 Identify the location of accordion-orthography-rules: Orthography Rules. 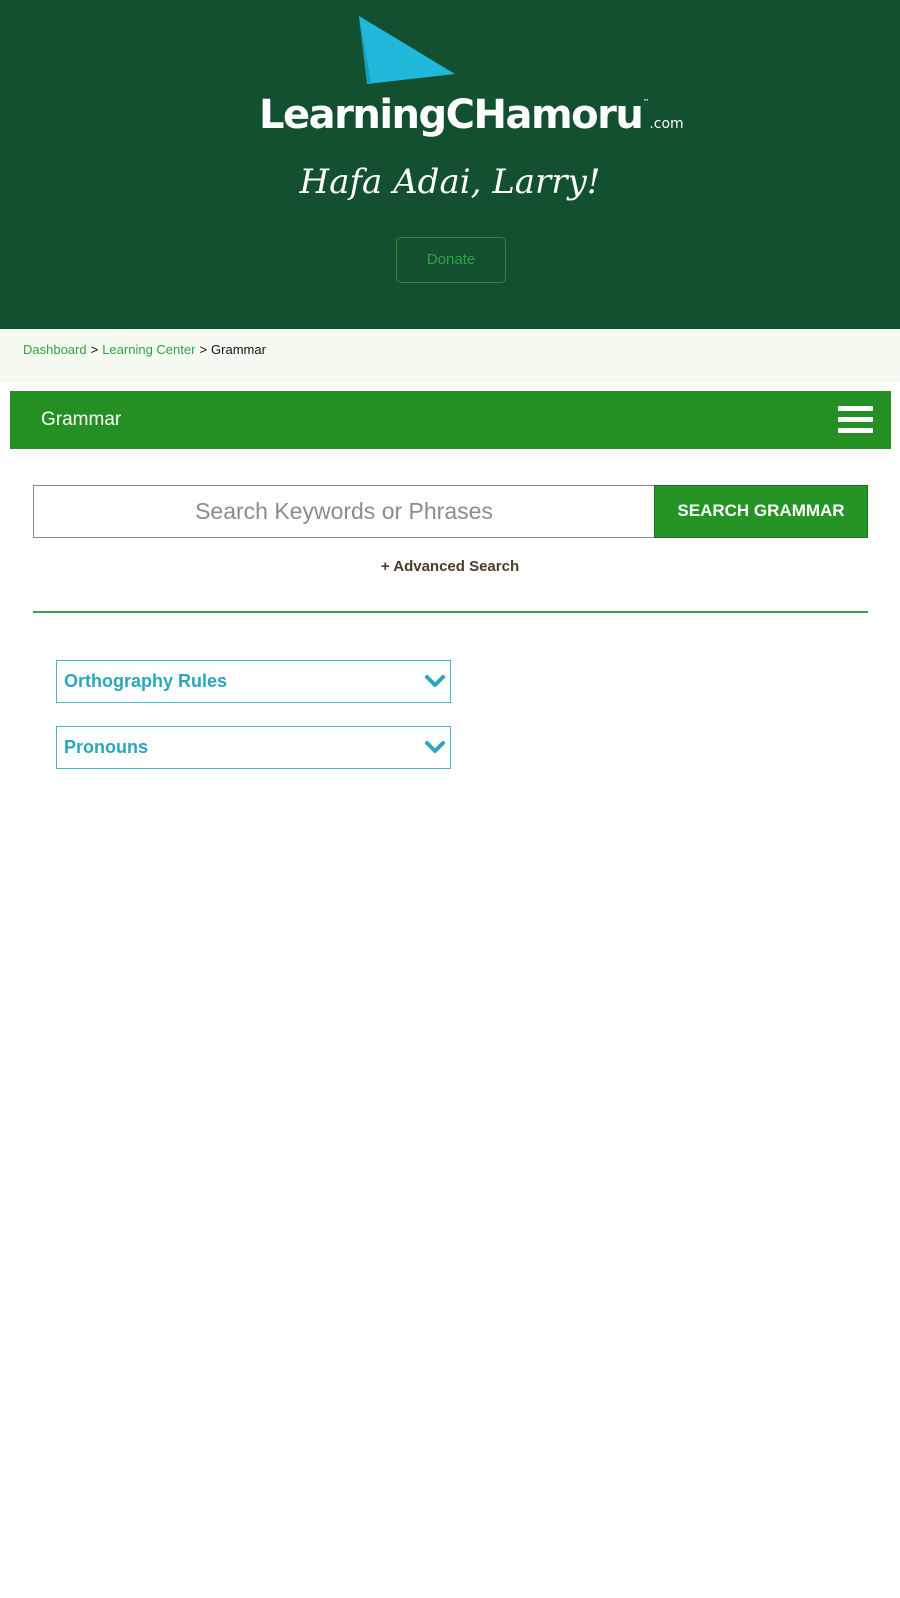
(253, 681).